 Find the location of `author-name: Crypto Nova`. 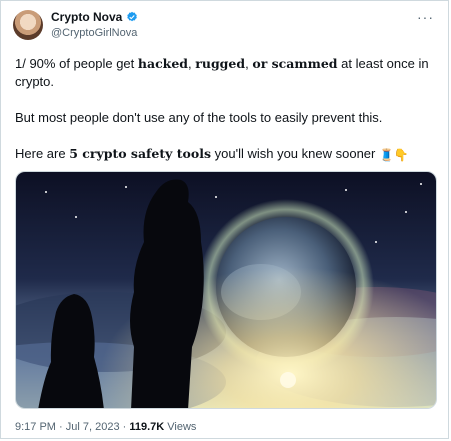

author-name: Crypto Nova is located at coordinates (86, 17).